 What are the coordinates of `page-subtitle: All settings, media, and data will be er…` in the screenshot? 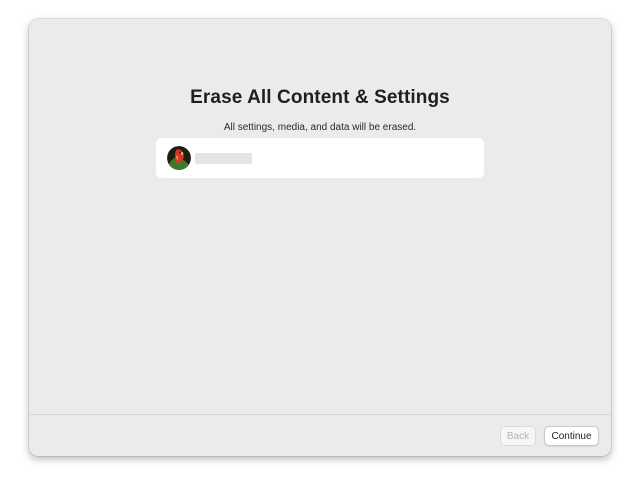 It's located at (320, 127).